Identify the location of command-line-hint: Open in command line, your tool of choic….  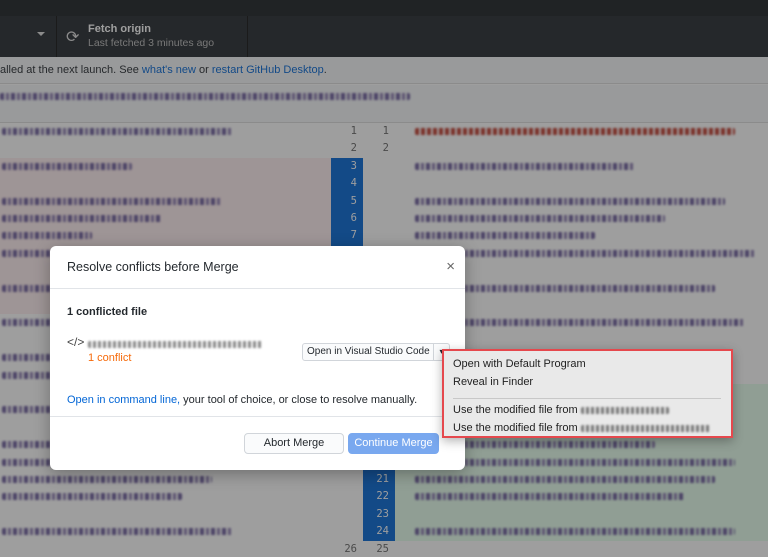
(242, 400).